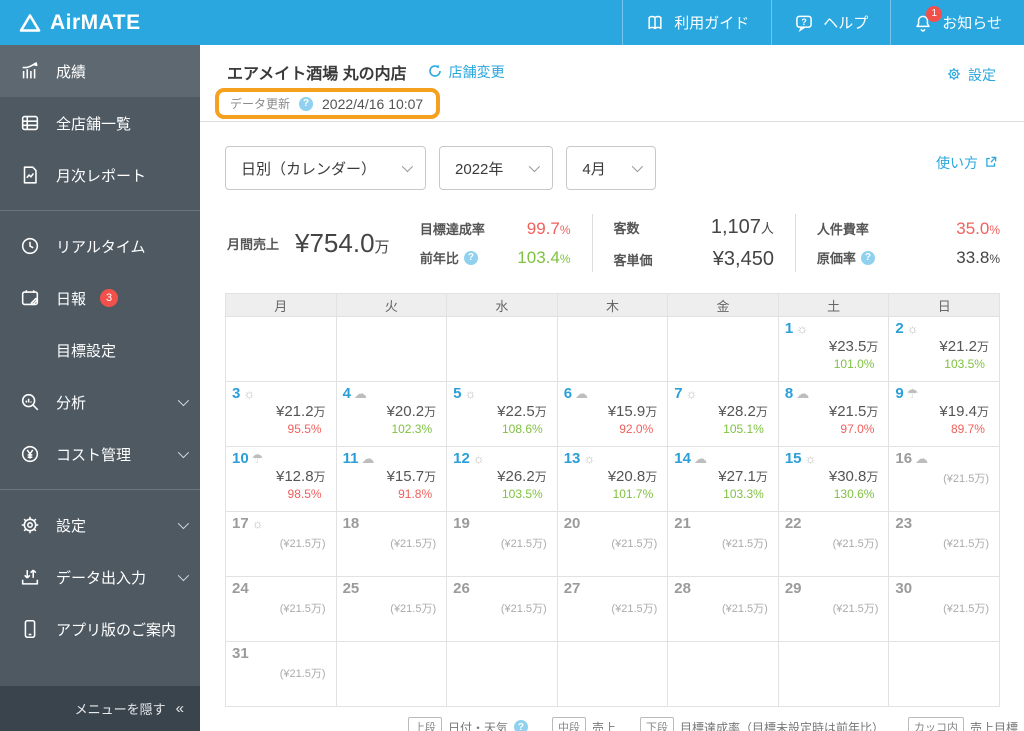 This screenshot has height=731, width=1024. Describe the element at coordinates (613, 479) in the screenshot. I see `calendar-day-13: 13 ☼ ¥20.8万 101.7%` at that location.